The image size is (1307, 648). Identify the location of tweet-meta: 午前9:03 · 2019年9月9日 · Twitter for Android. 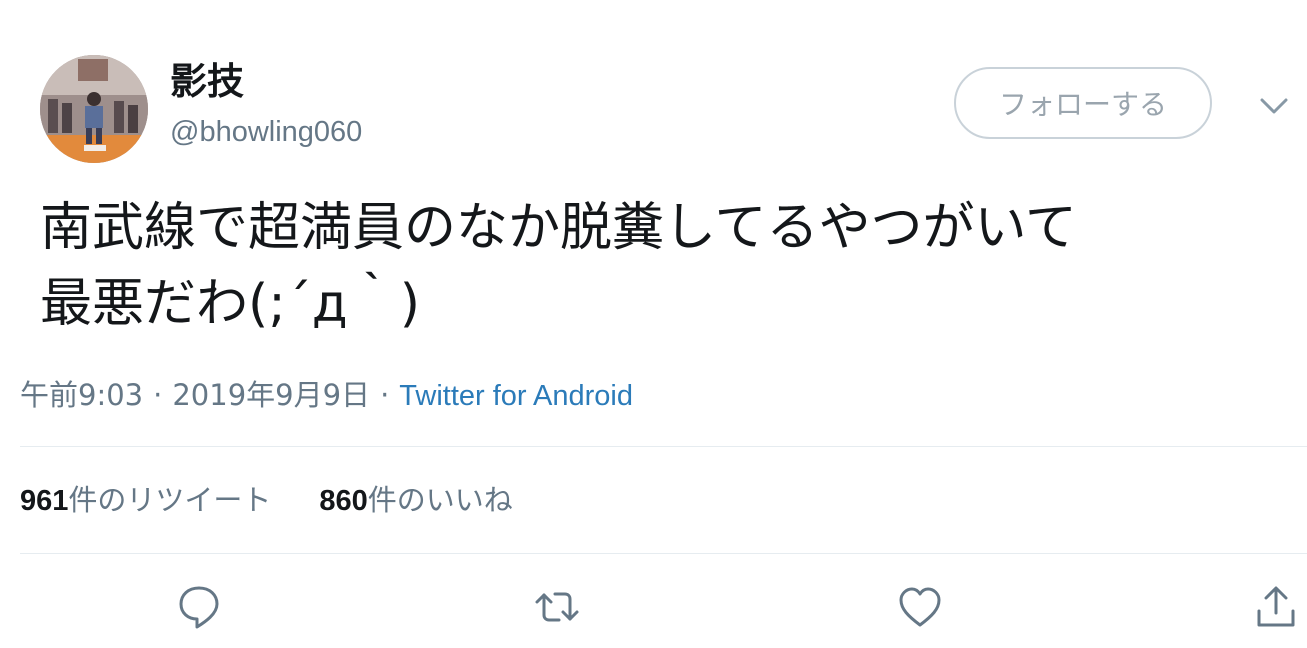
(326, 395).